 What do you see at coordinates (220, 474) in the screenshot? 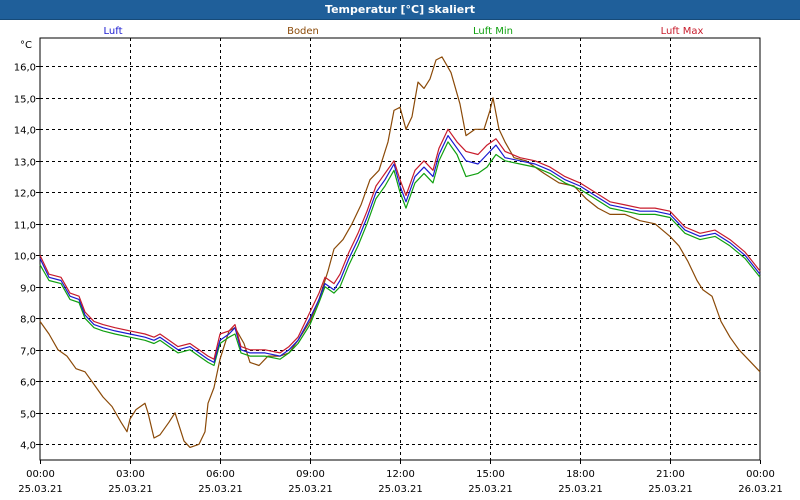
I see `x-tick-time-label: 06:00` at bounding box center [220, 474].